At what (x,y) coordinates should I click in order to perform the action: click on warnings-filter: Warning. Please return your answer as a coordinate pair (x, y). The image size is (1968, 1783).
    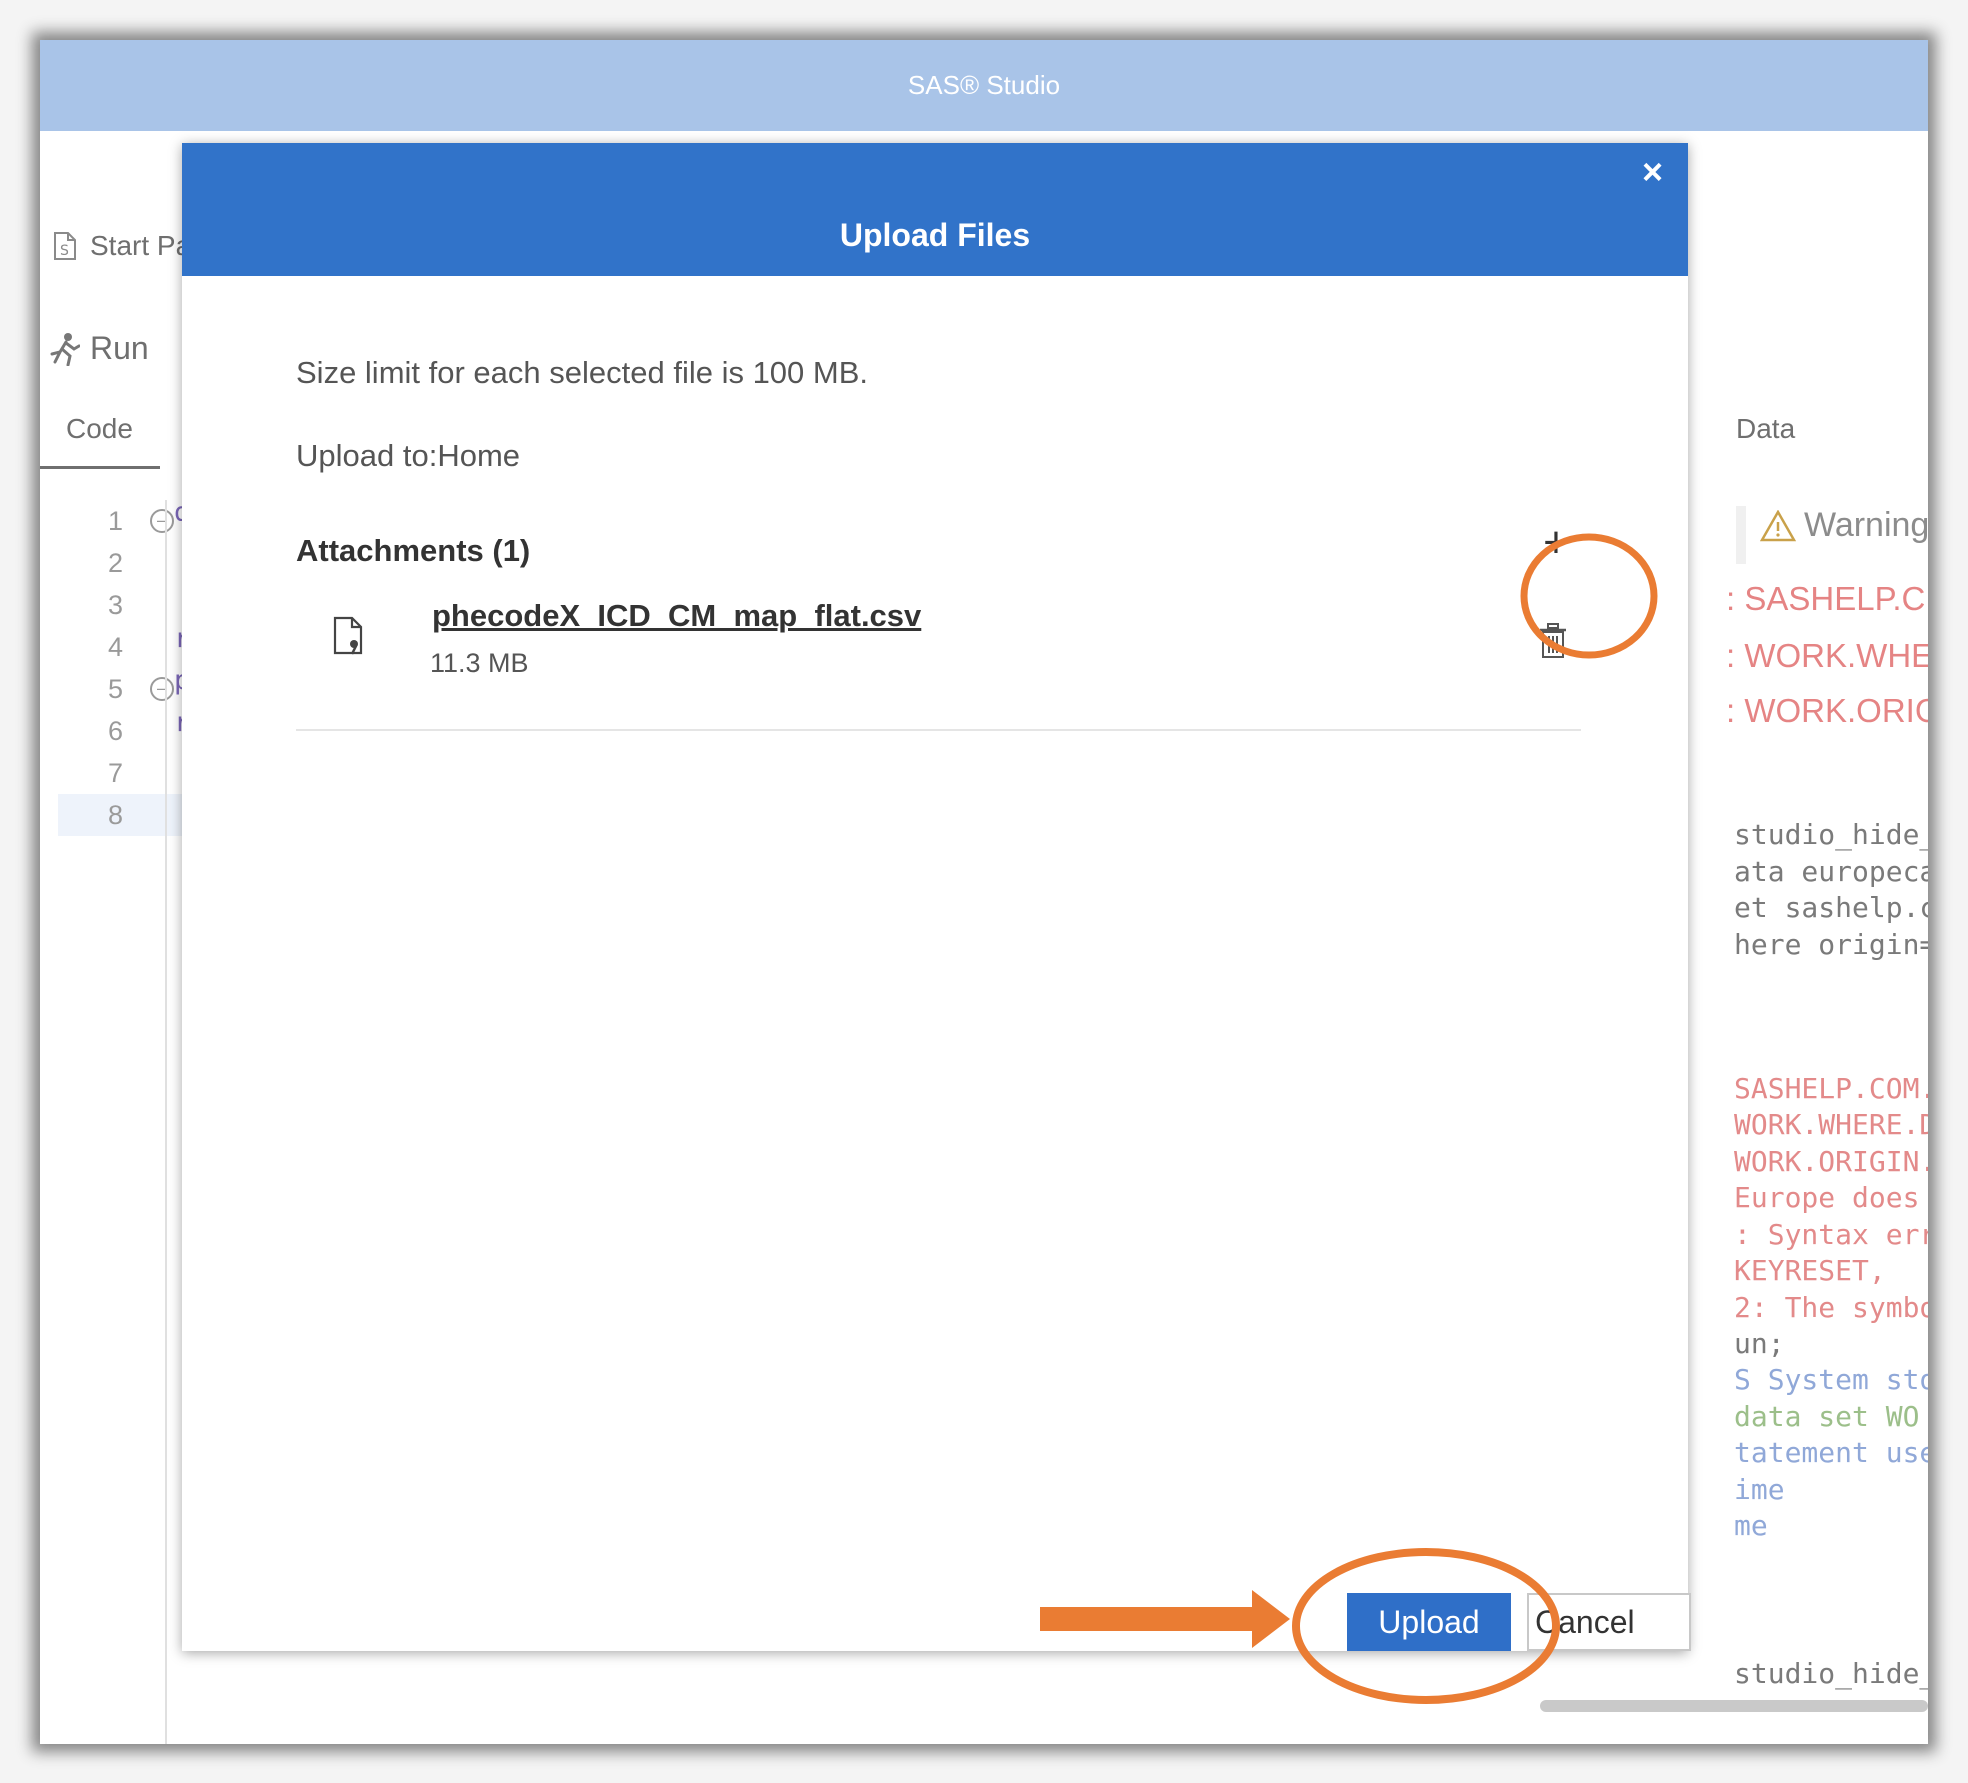
    Looking at the image, I should click on (1844, 525).